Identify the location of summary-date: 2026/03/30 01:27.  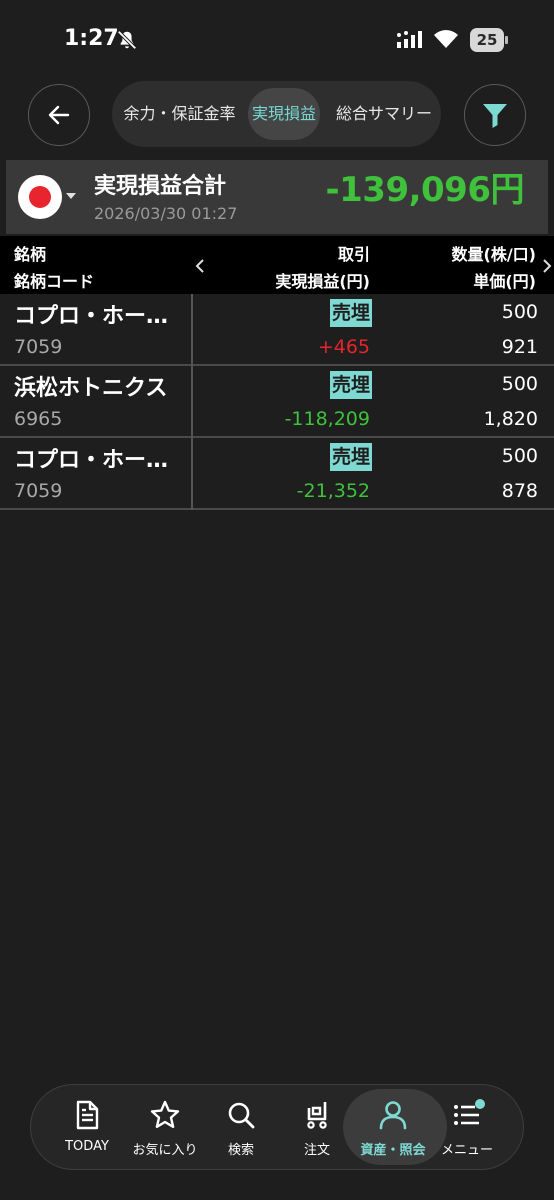
(166, 213).